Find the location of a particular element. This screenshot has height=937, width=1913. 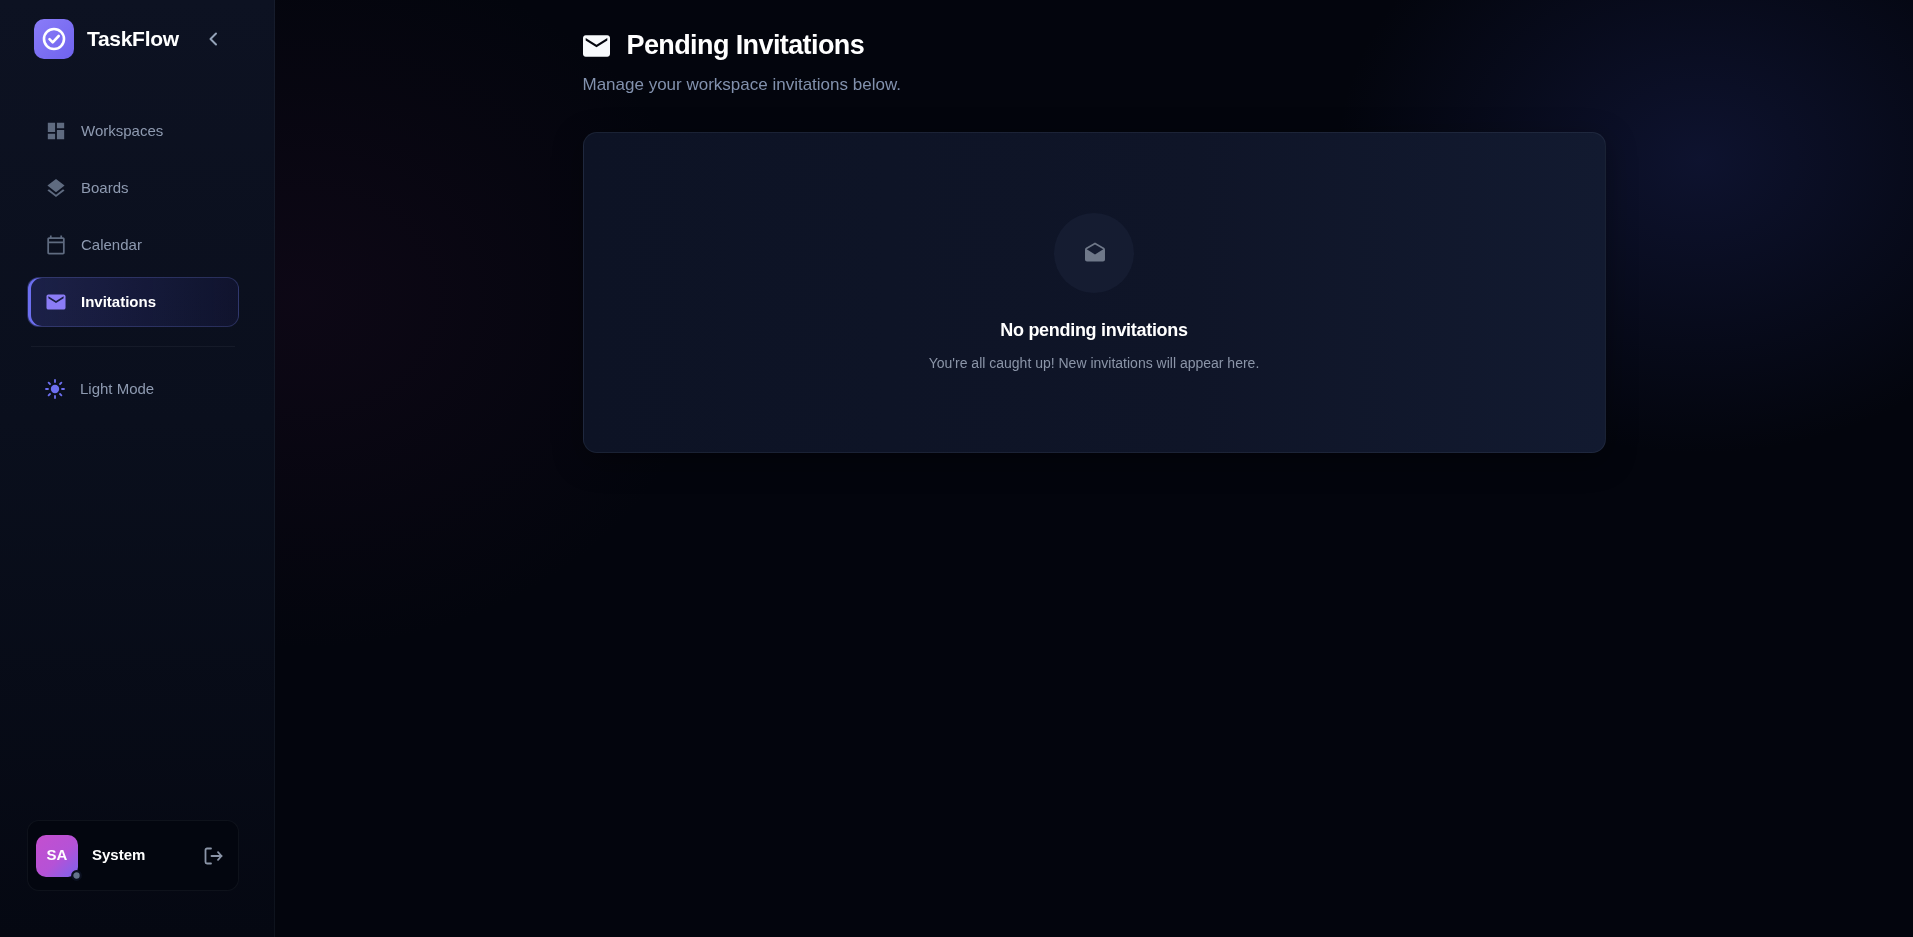

logout-icon is located at coordinates (213, 855).